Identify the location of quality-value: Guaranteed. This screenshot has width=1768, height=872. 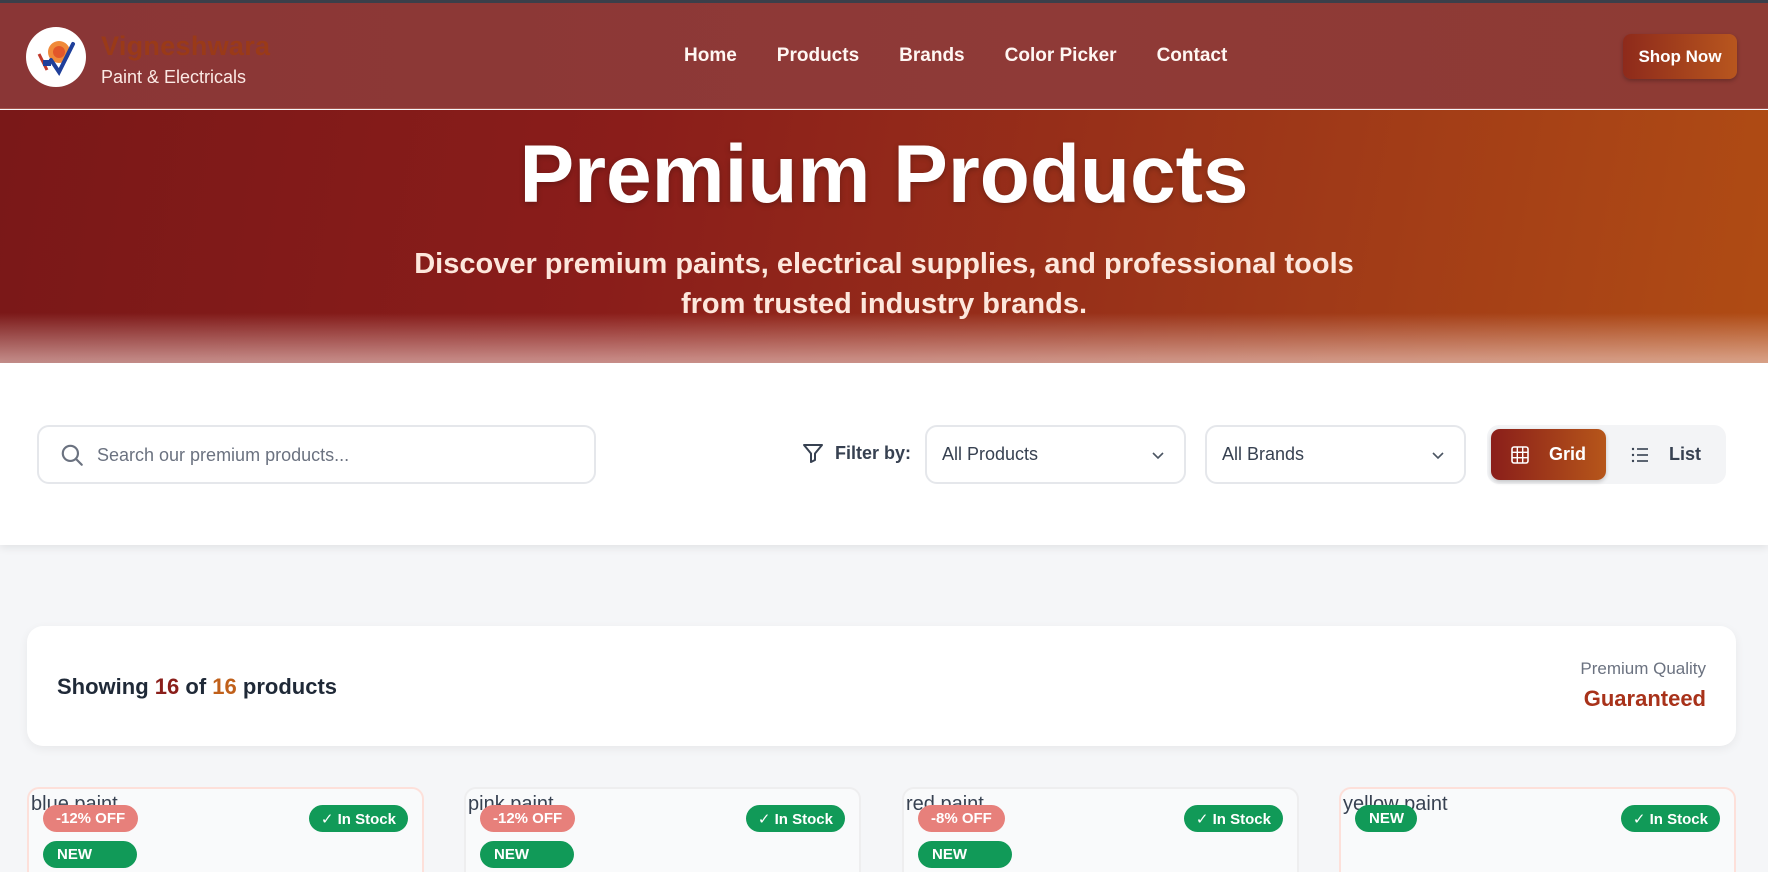
(1644, 698).